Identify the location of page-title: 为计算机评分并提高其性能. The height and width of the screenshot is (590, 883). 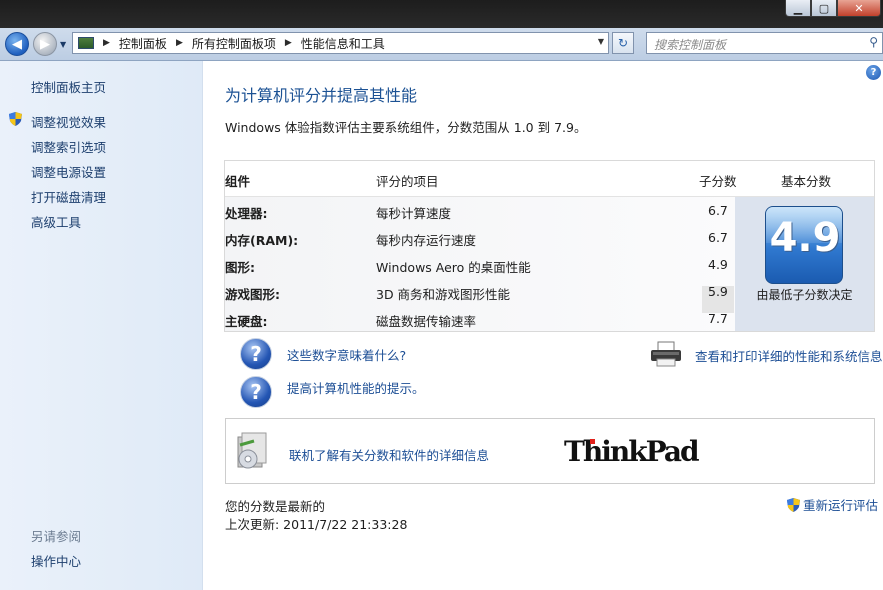
(321, 95).